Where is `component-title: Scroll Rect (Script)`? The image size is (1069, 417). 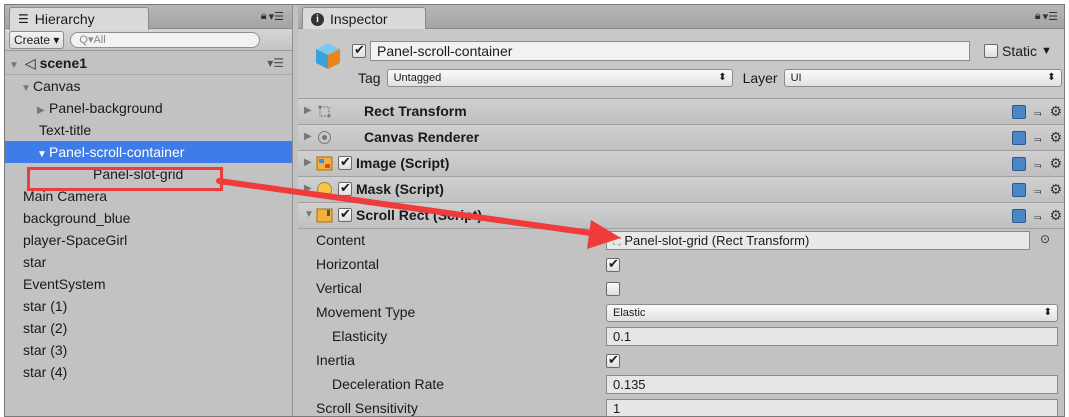 component-title: Scroll Rect (Script) is located at coordinates (419, 215).